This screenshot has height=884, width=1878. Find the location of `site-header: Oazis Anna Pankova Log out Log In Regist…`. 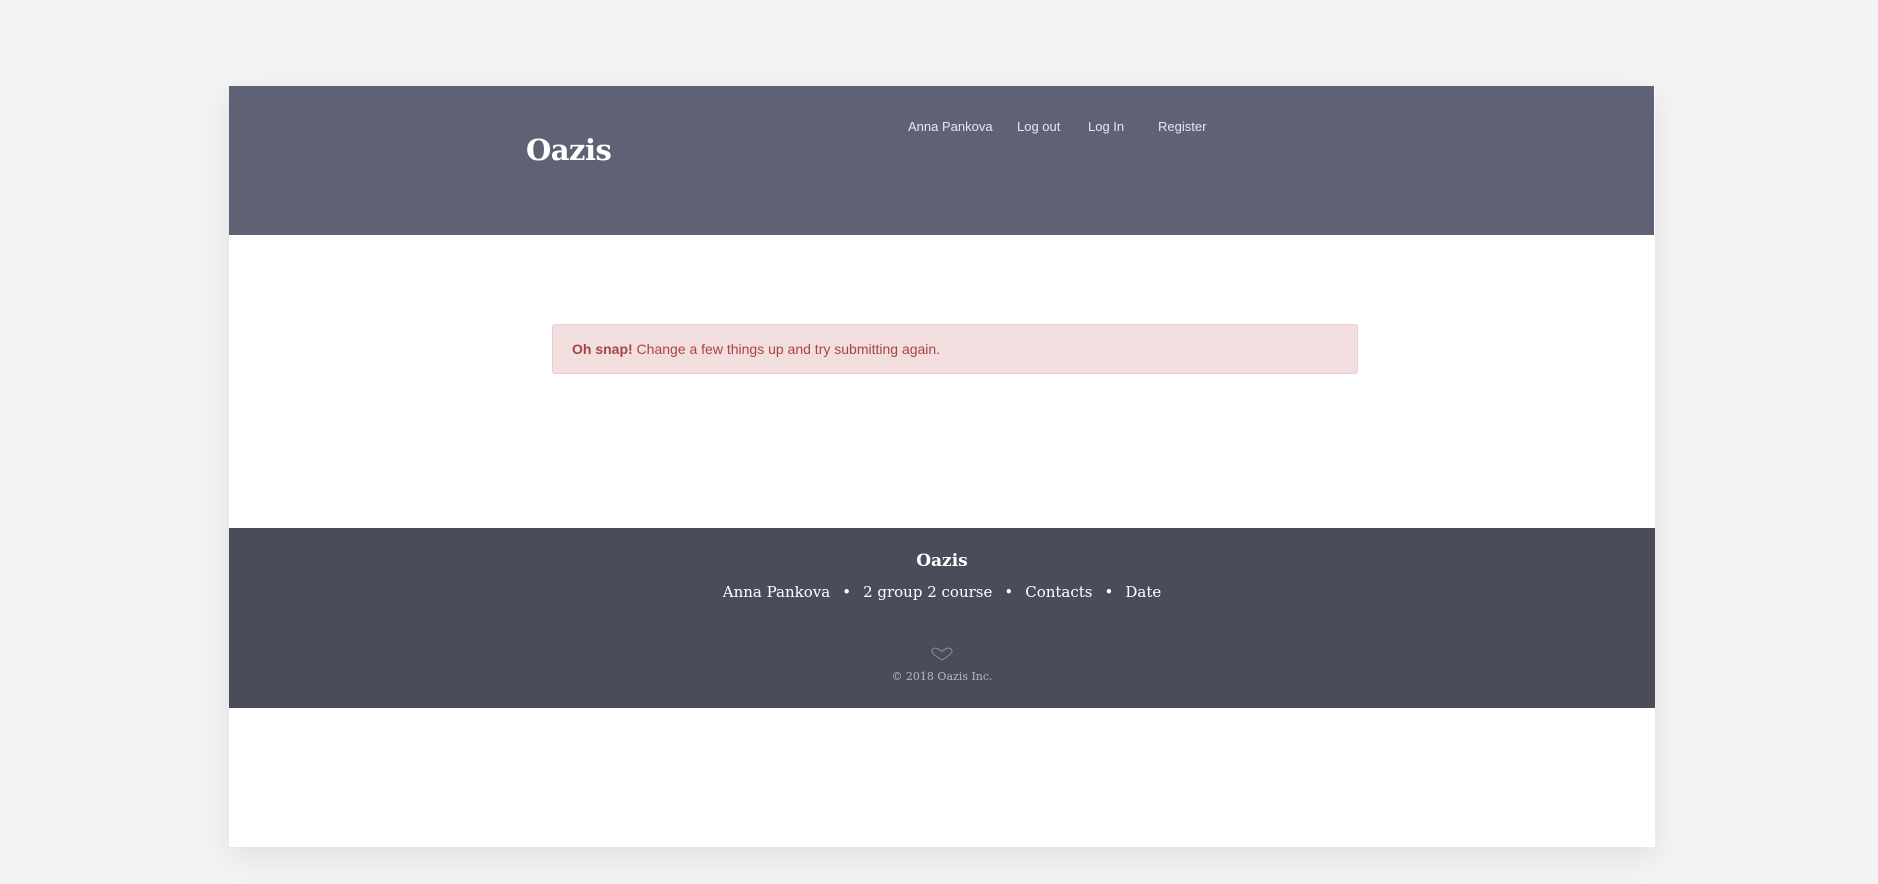

site-header: Oazis Anna Pankova Log out Log In Regist… is located at coordinates (941, 160).